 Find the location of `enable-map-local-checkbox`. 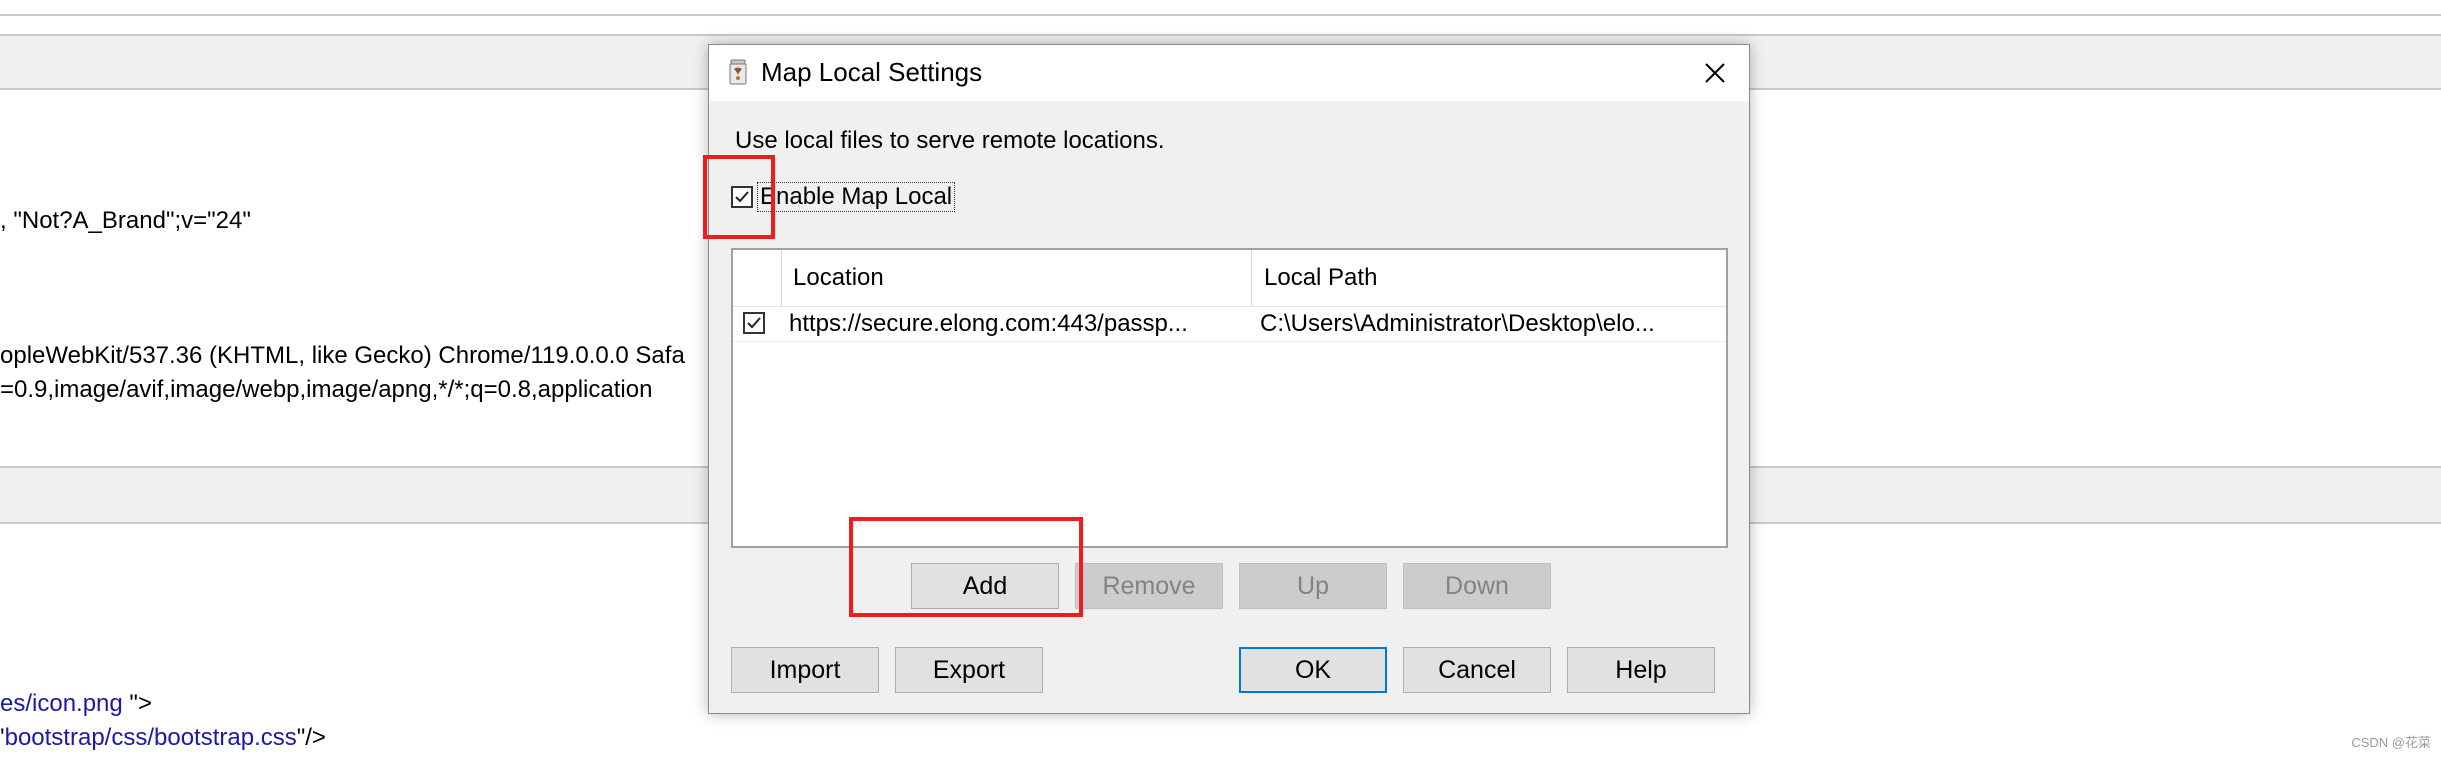

enable-map-local-checkbox is located at coordinates (742, 197).